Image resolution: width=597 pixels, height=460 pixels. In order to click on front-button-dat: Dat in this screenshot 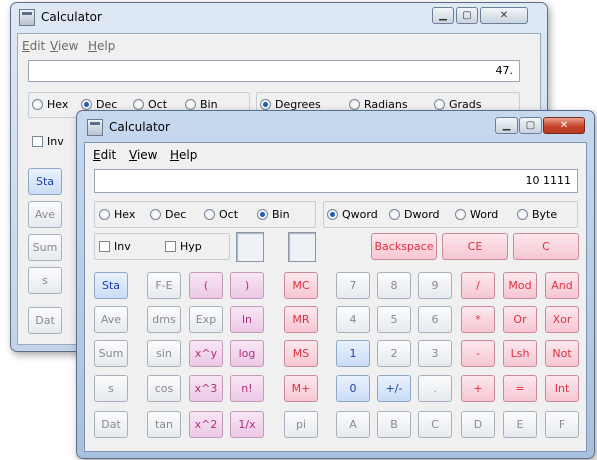, I will do `click(111, 424)`.